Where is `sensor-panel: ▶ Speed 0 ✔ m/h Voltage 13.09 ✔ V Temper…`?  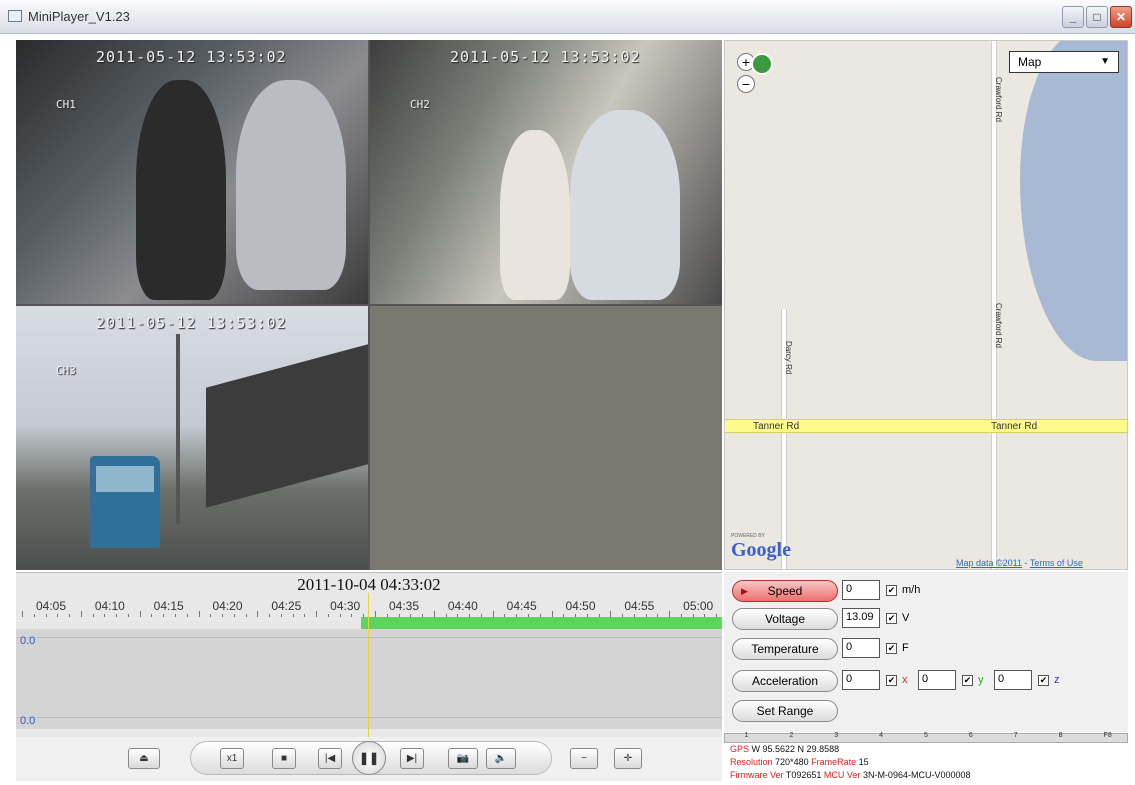
sensor-panel: ▶ Speed 0 ✔ m/h Voltage 13.09 ✔ V Temper… is located at coordinates (926, 652).